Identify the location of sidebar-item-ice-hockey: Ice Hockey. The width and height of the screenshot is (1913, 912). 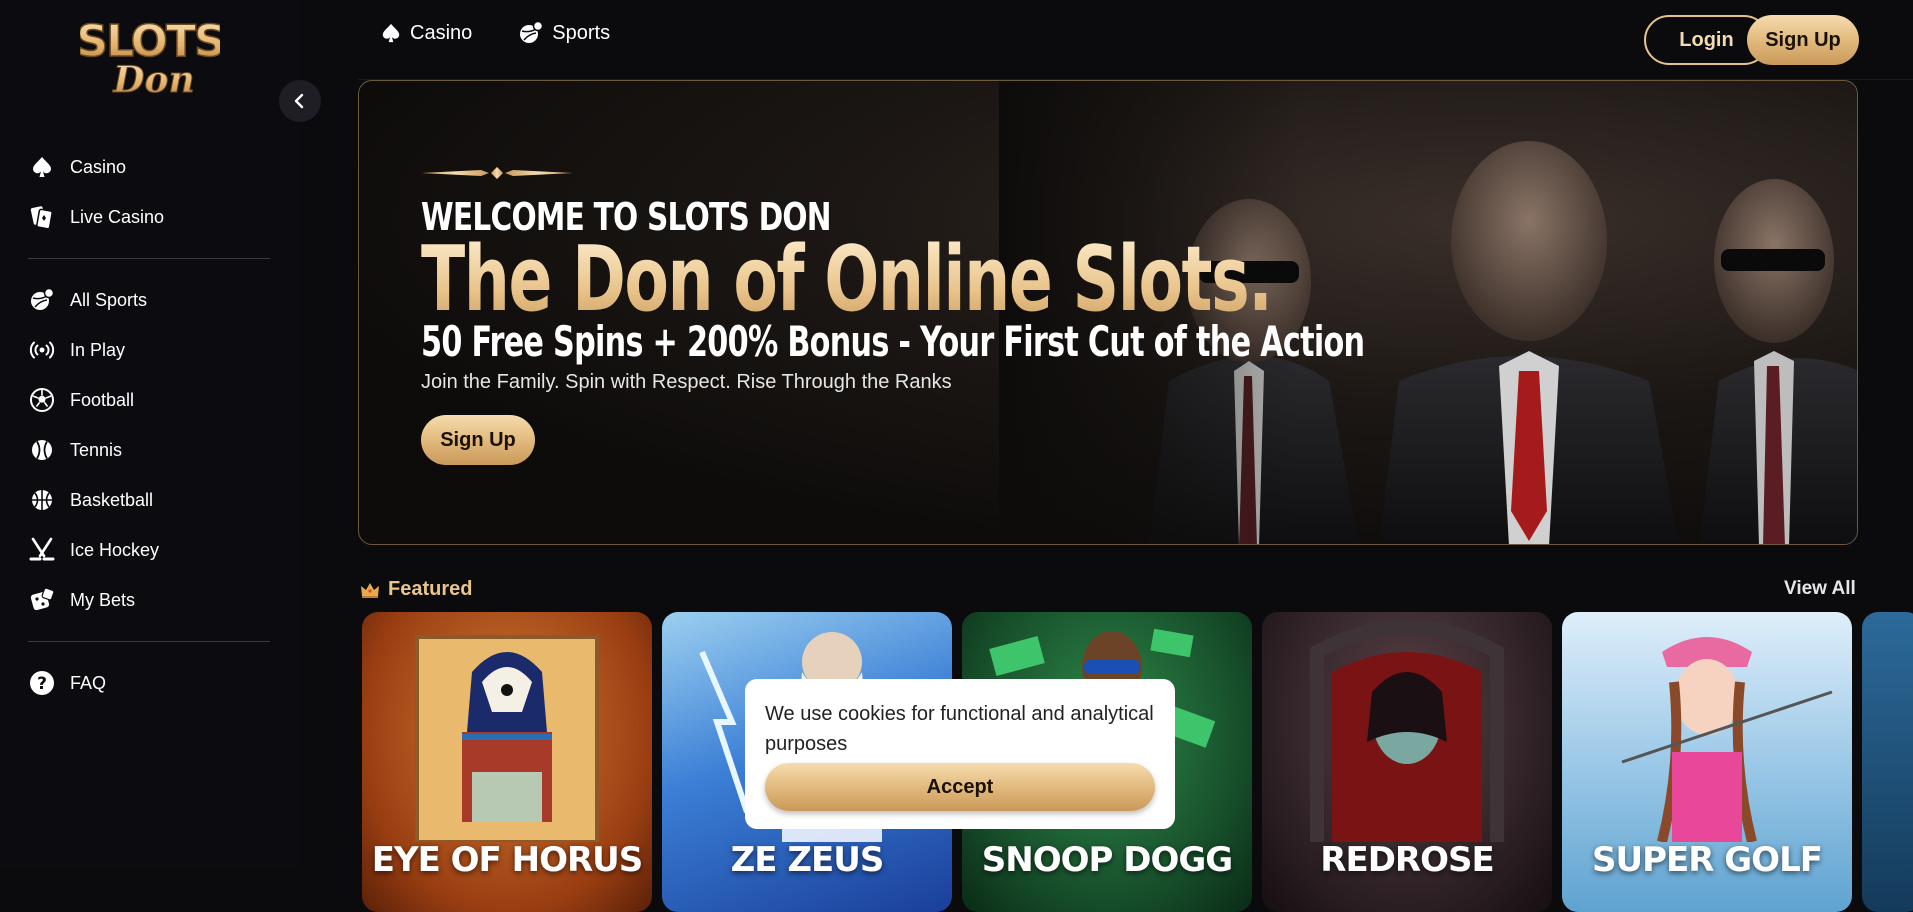
(149, 550).